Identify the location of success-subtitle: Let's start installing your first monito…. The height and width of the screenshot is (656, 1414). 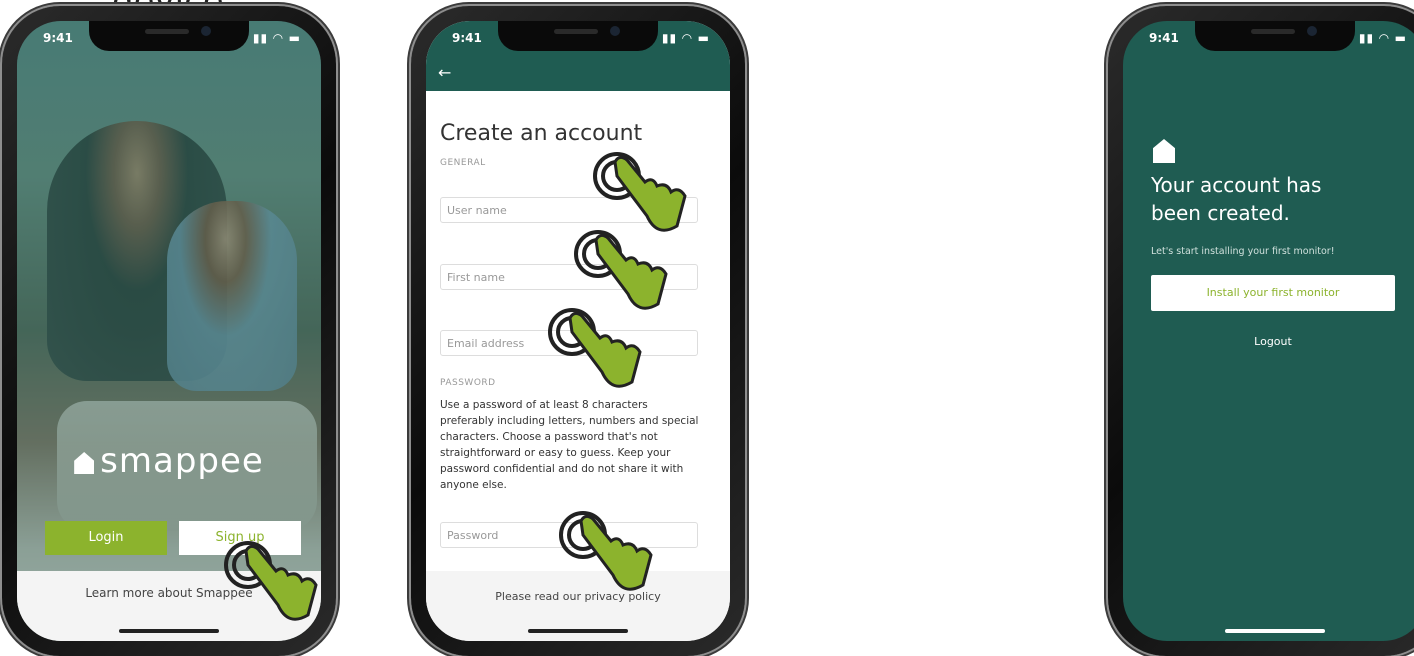
(1243, 251).